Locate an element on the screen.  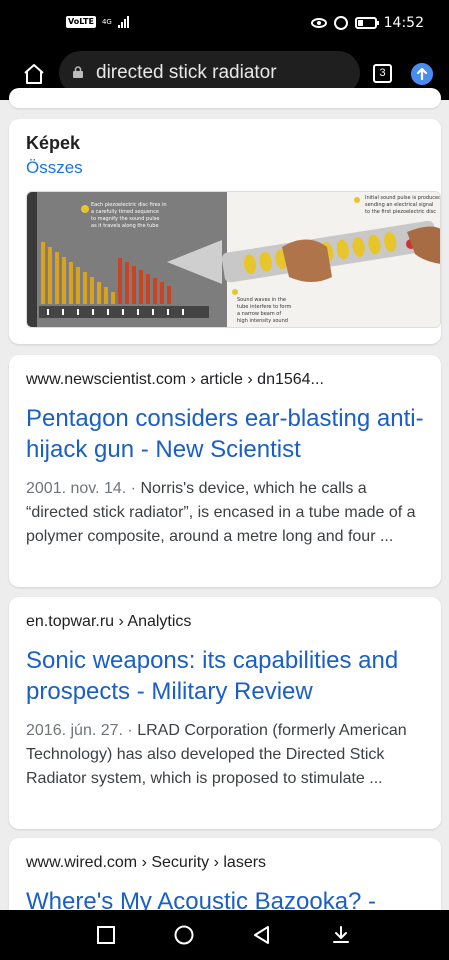
svg-text: to magnify the sound pulse is located at coordinates (125, 219).